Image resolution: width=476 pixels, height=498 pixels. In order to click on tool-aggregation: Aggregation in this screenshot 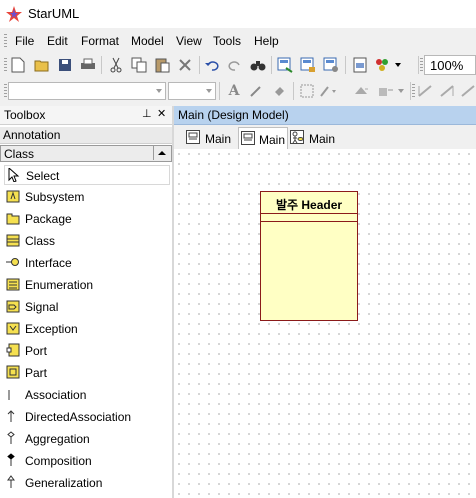, I will do `click(87, 439)`.